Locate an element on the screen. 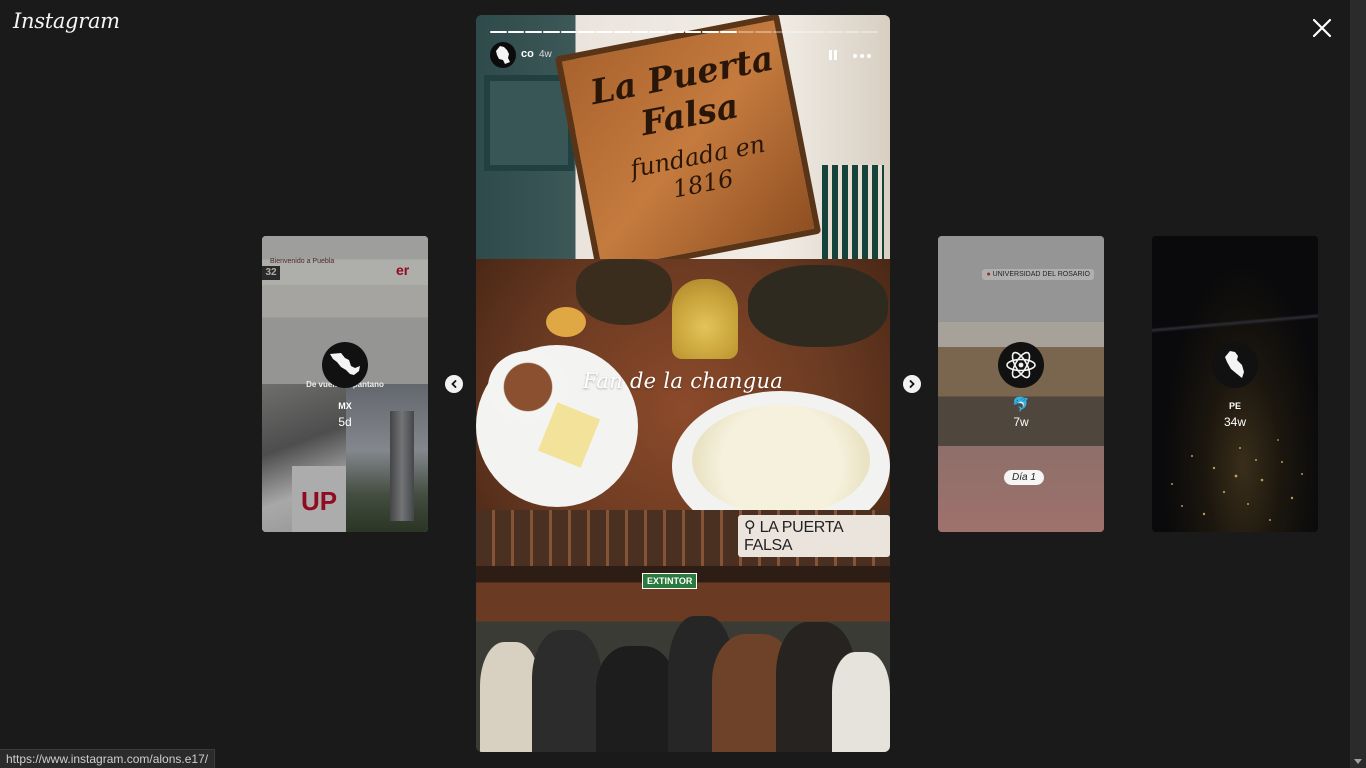 The height and width of the screenshot is (768, 1366). story-photo-food: Fan de la changua is located at coordinates (683, 400).